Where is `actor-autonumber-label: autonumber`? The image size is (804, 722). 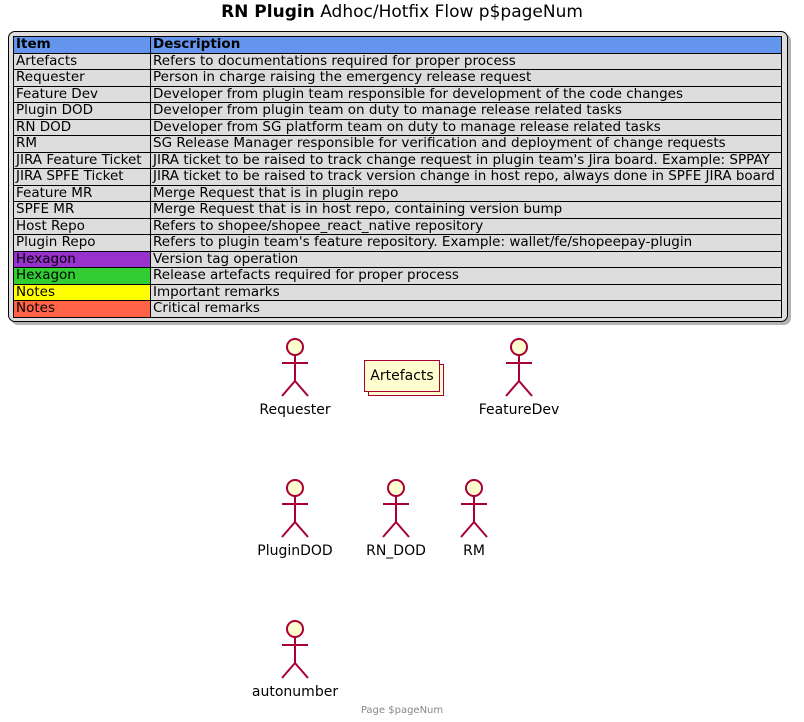
actor-autonumber-label: autonumber is located at coordinates (295, 692).